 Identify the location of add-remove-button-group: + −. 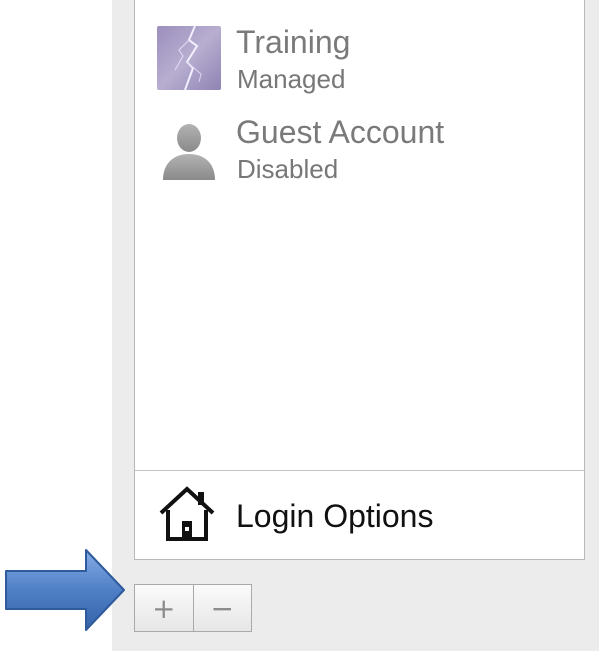
(193, 608).